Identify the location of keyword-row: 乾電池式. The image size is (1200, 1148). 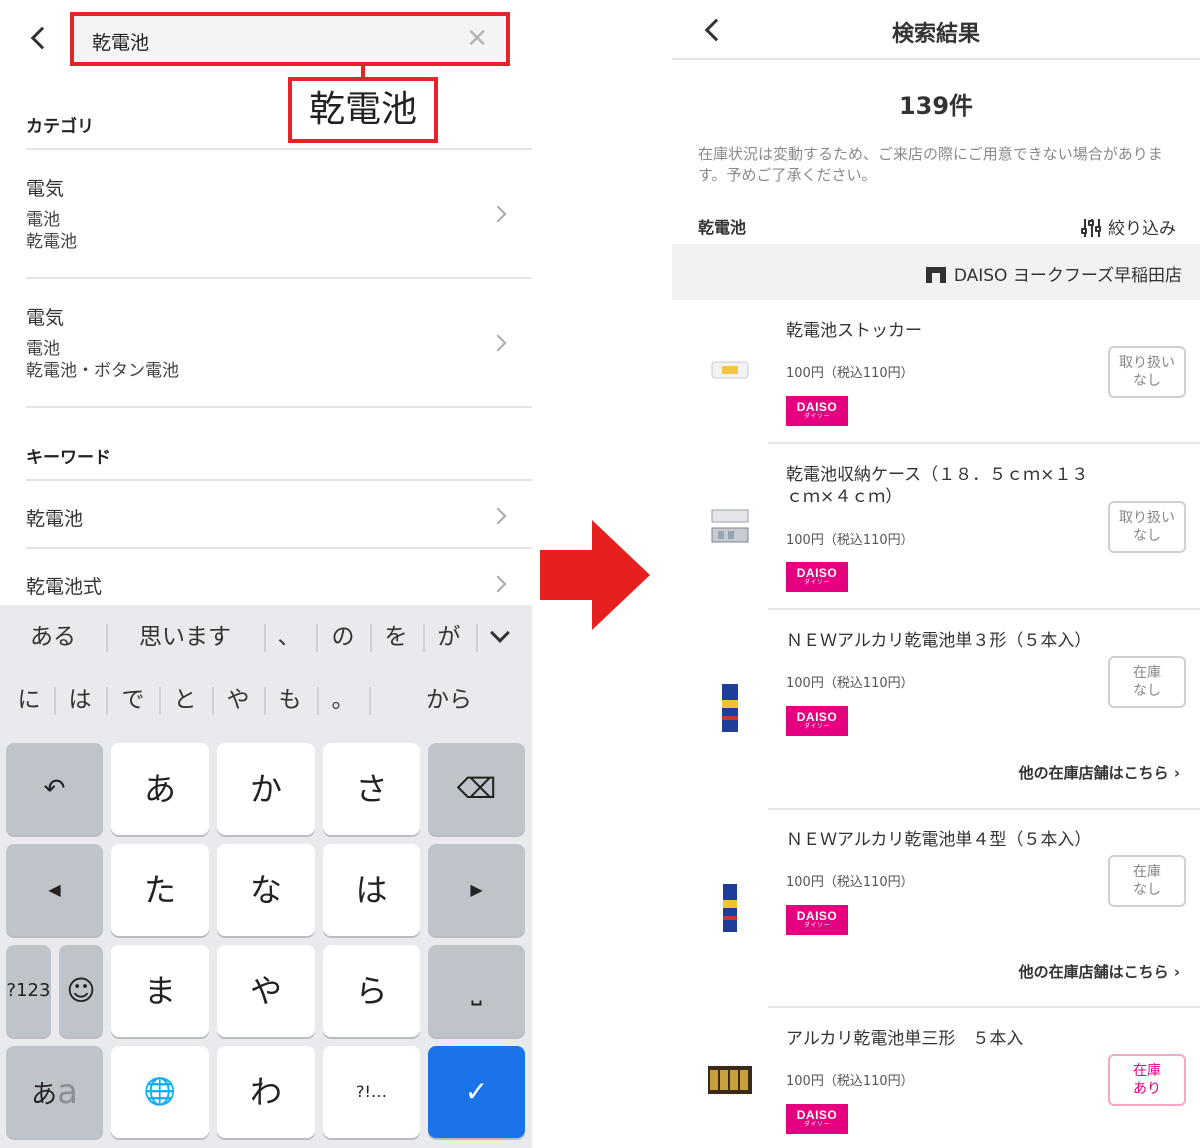
(279, 584).